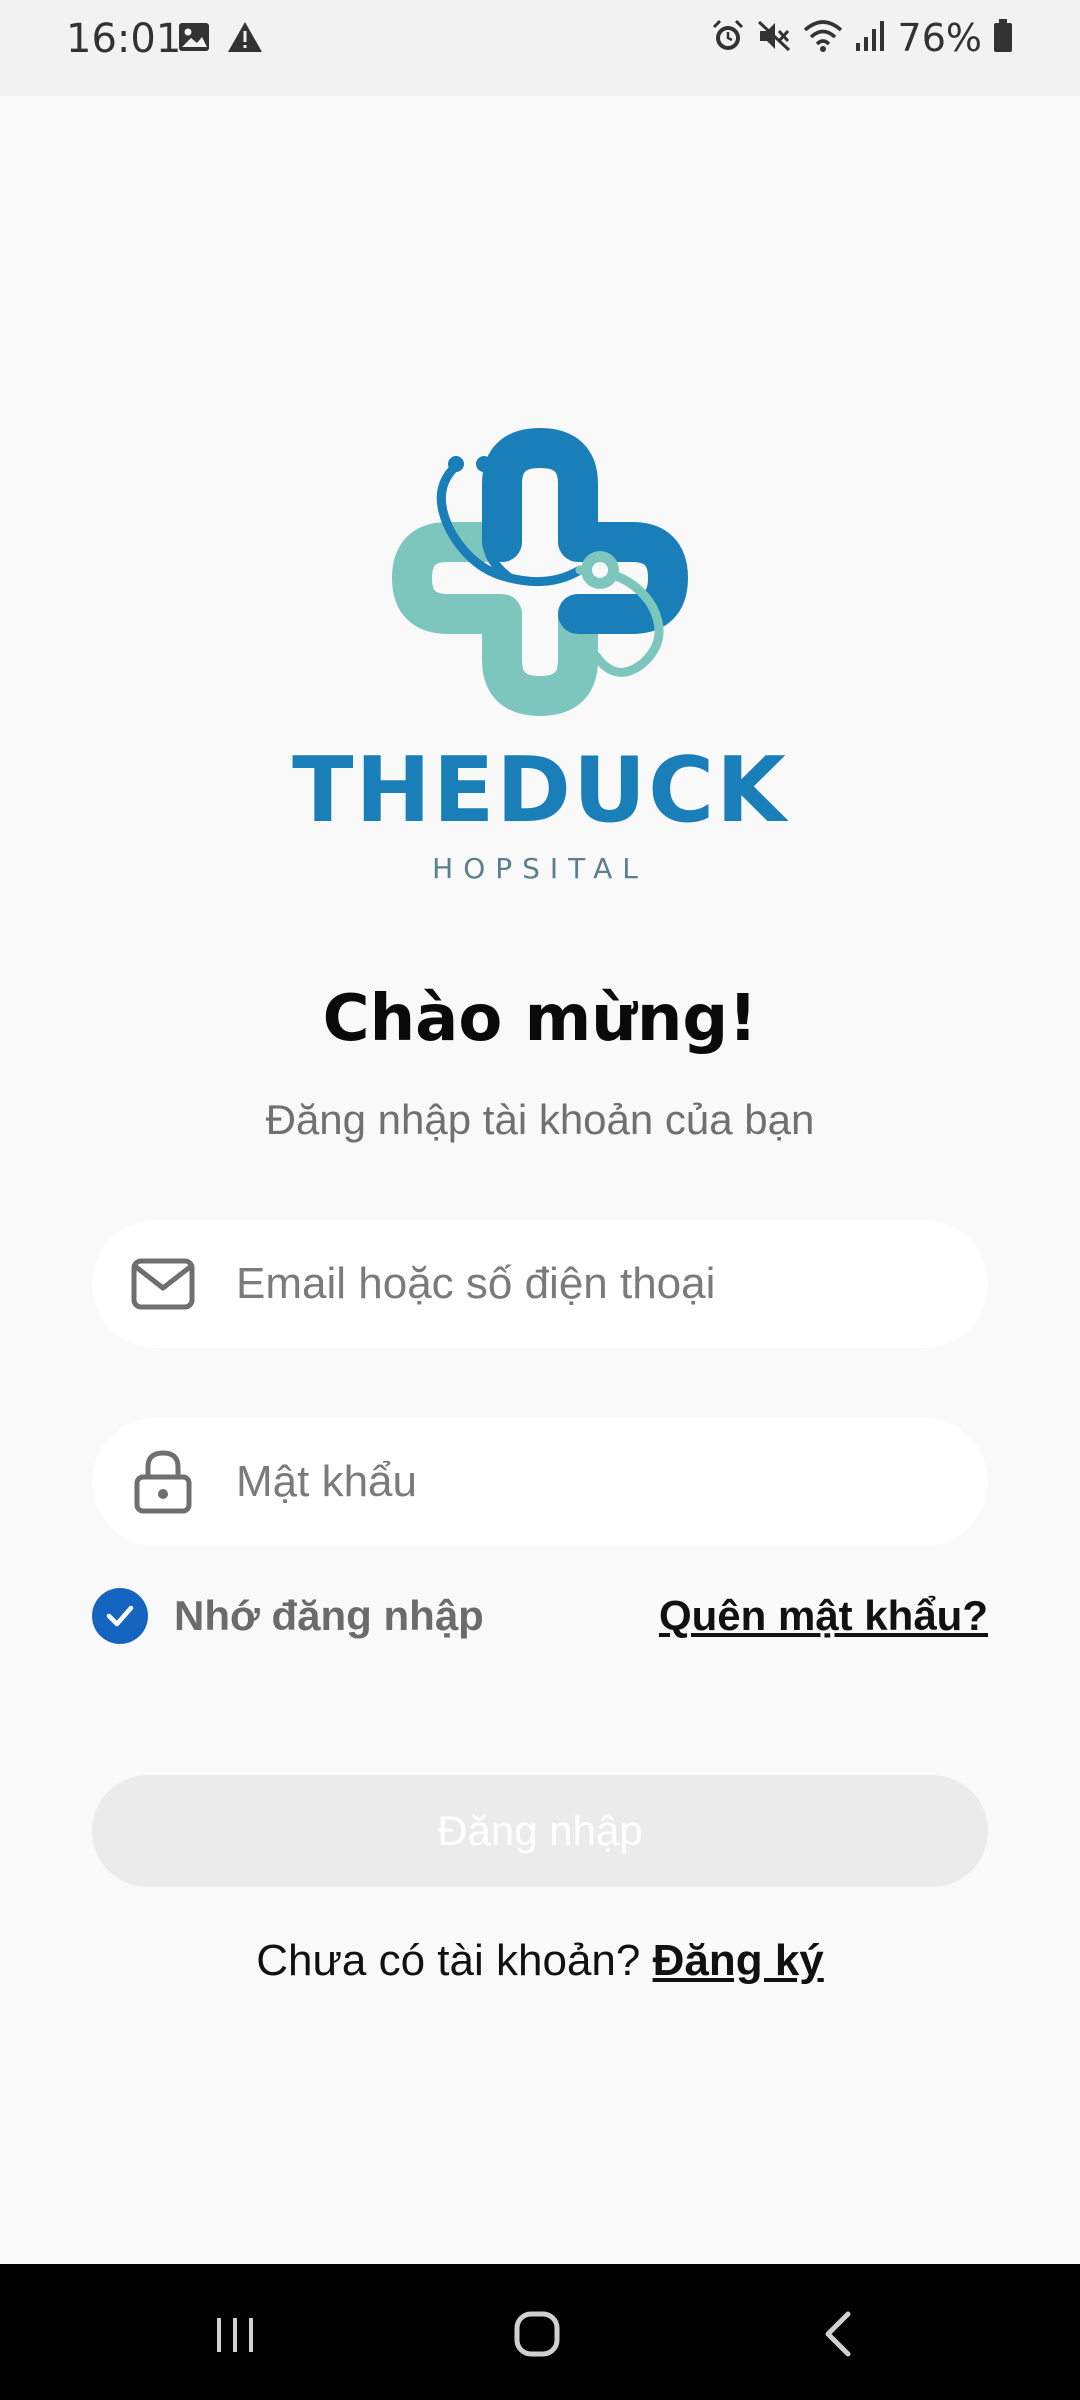 This screenshot has width=1080, height=2400. Describe the element at coordinates (540, 868) in the screenshot. I see `brand-subtitle: HOPSITAL` at that location.